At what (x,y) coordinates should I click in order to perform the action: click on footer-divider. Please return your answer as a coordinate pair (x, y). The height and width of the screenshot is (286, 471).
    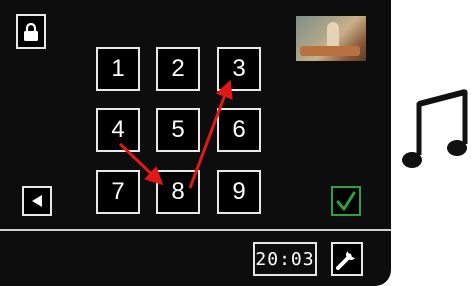
    Looking at the image, I should click on (195, 230).